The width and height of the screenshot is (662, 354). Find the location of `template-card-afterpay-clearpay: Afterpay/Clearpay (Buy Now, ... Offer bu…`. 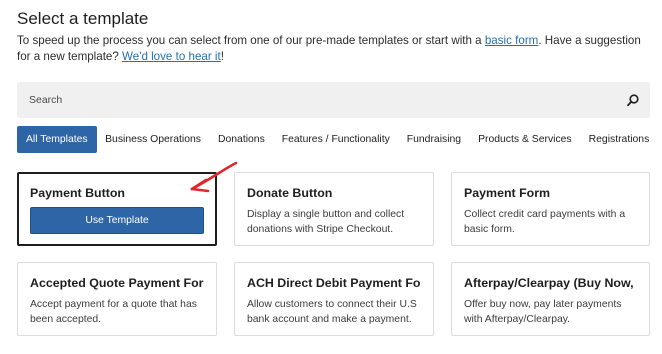

template-card-afterpay-clearpay: Afterpay/Clearpay (Buy Now, ... Offer bu… is located at coordinates (550, 299).